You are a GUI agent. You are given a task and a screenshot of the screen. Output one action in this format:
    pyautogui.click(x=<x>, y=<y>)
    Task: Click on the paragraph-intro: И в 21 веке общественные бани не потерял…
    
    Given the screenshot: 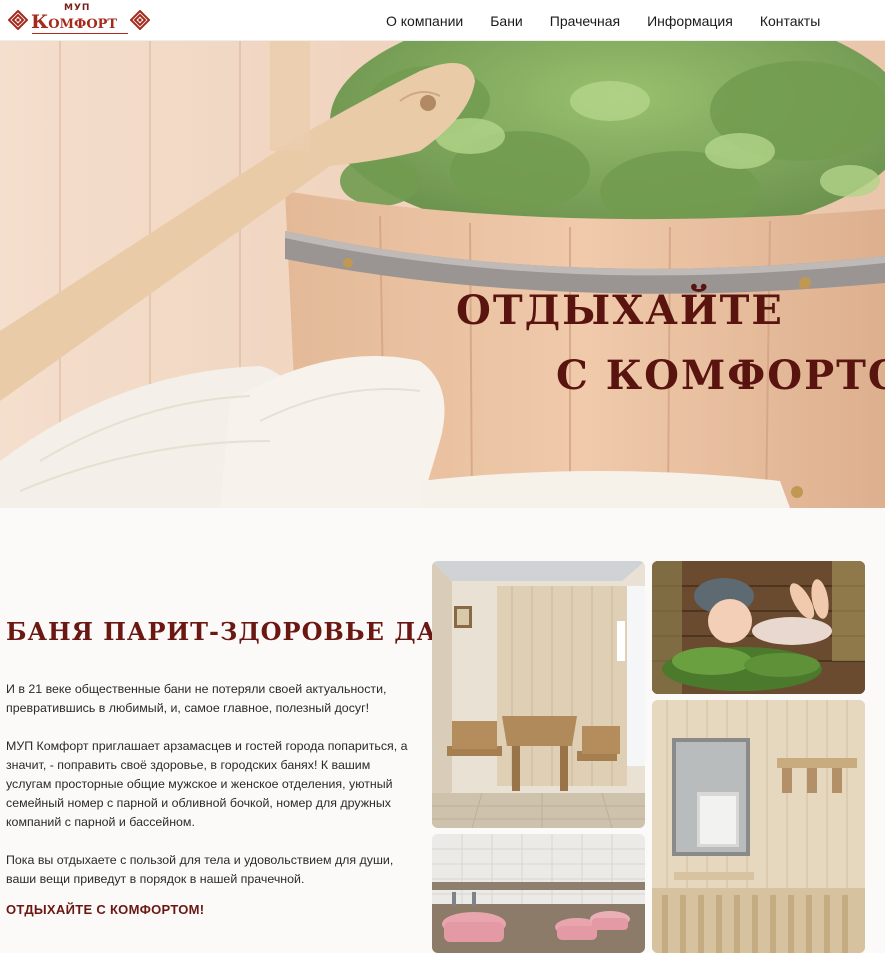 What is the action you would take?
    pyautogui.click(x=196, y=698)
    